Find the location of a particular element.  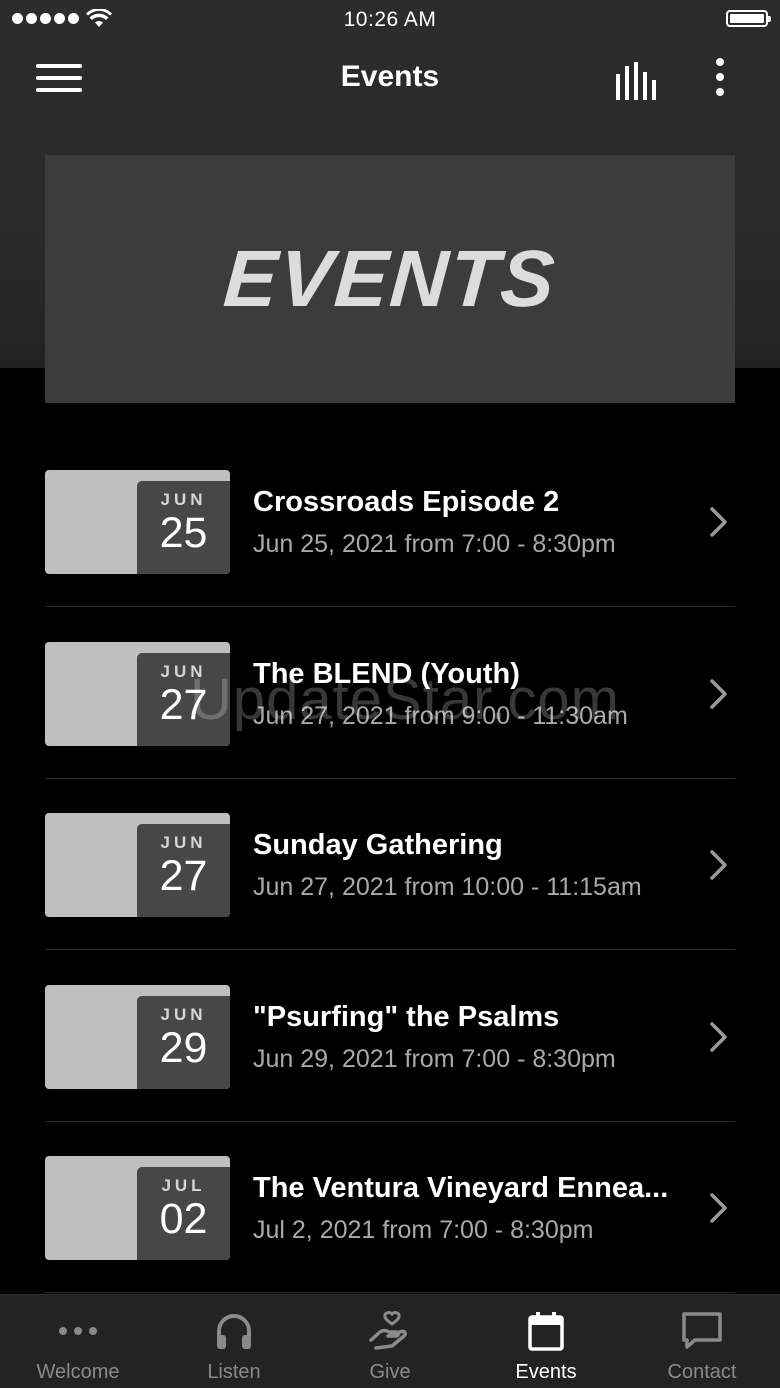

tab-label: Events is located at coordinates (546, 1372).